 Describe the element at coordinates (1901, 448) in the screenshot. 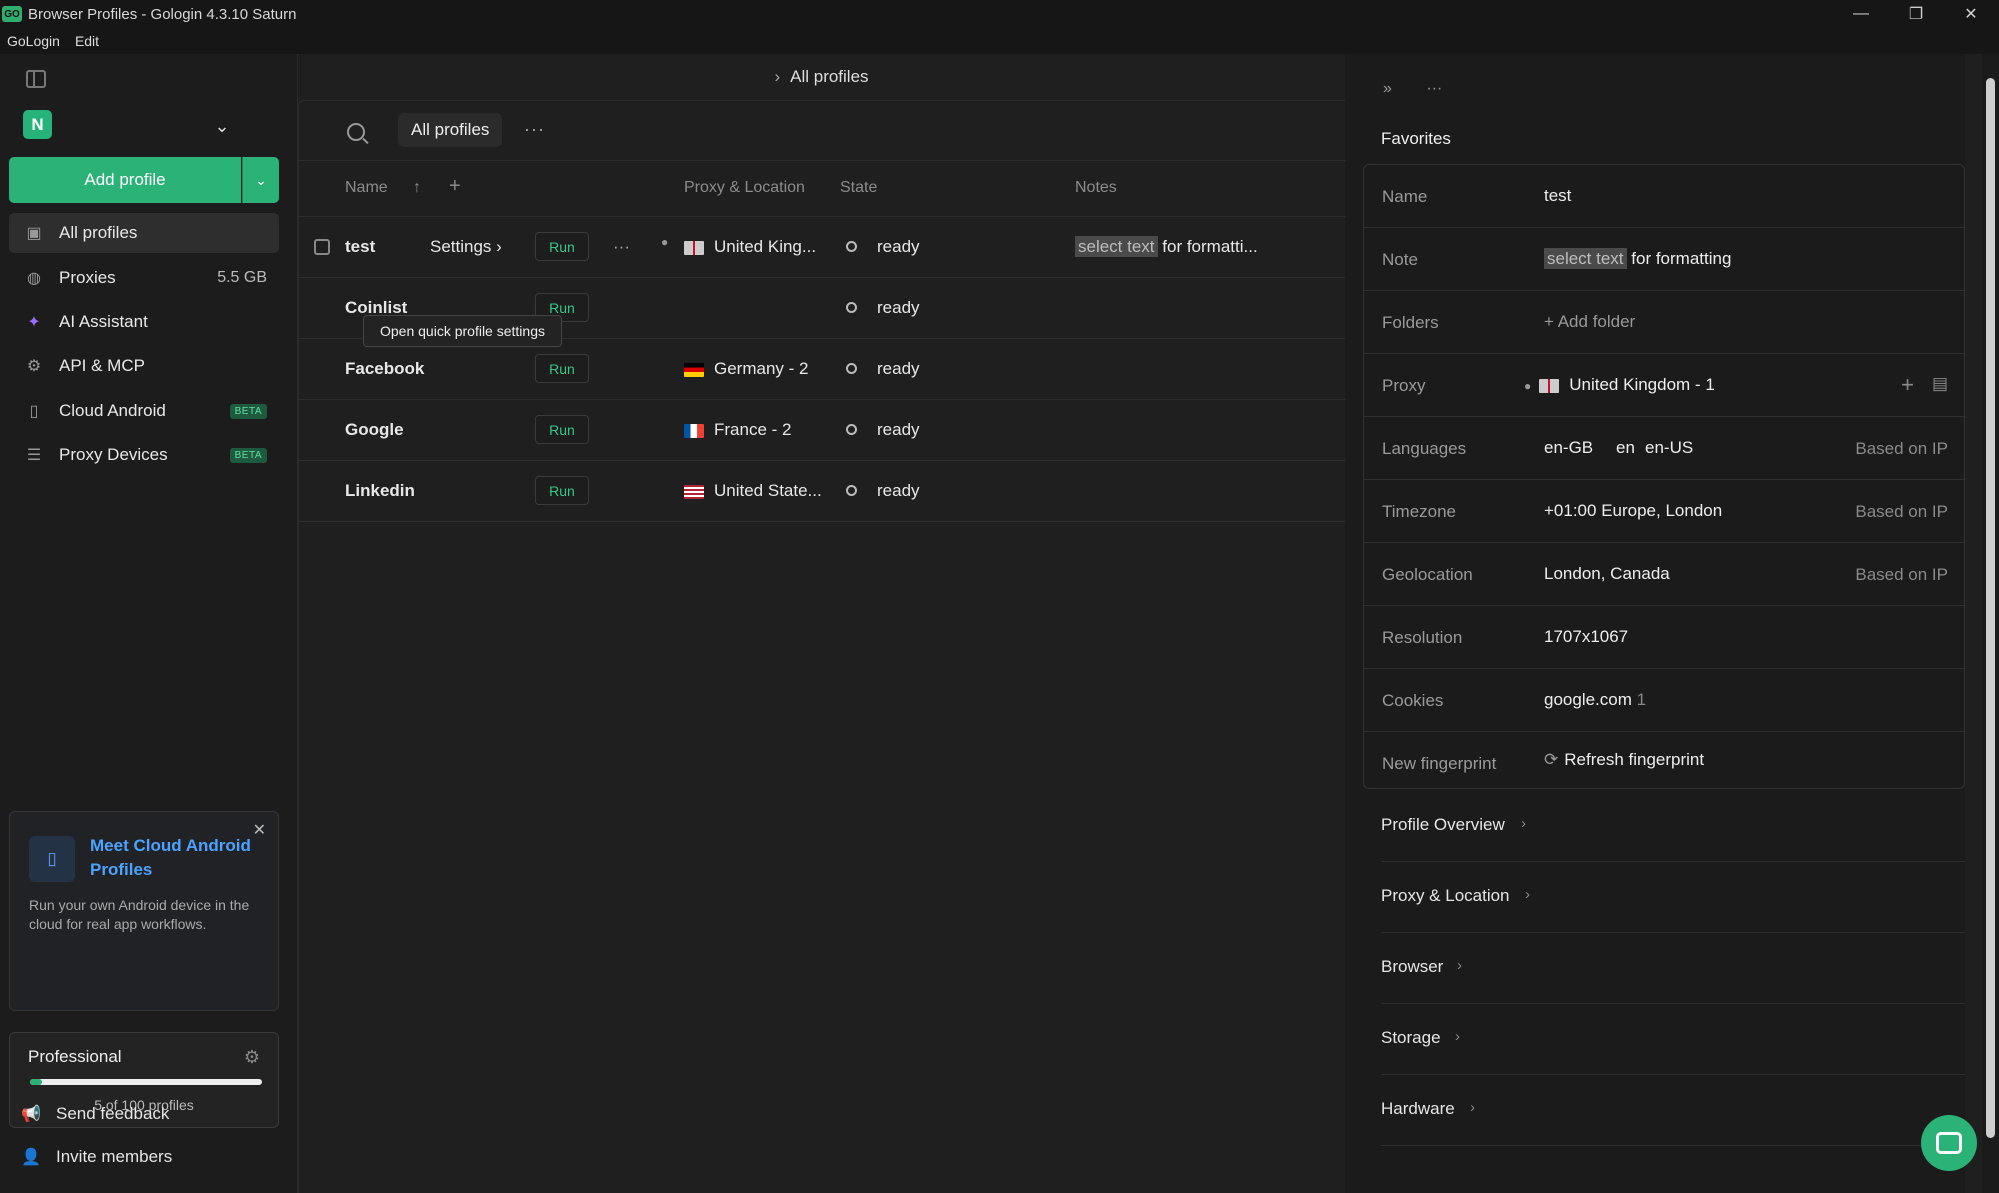

I see `based-on-ip: Based on IP` at that location.